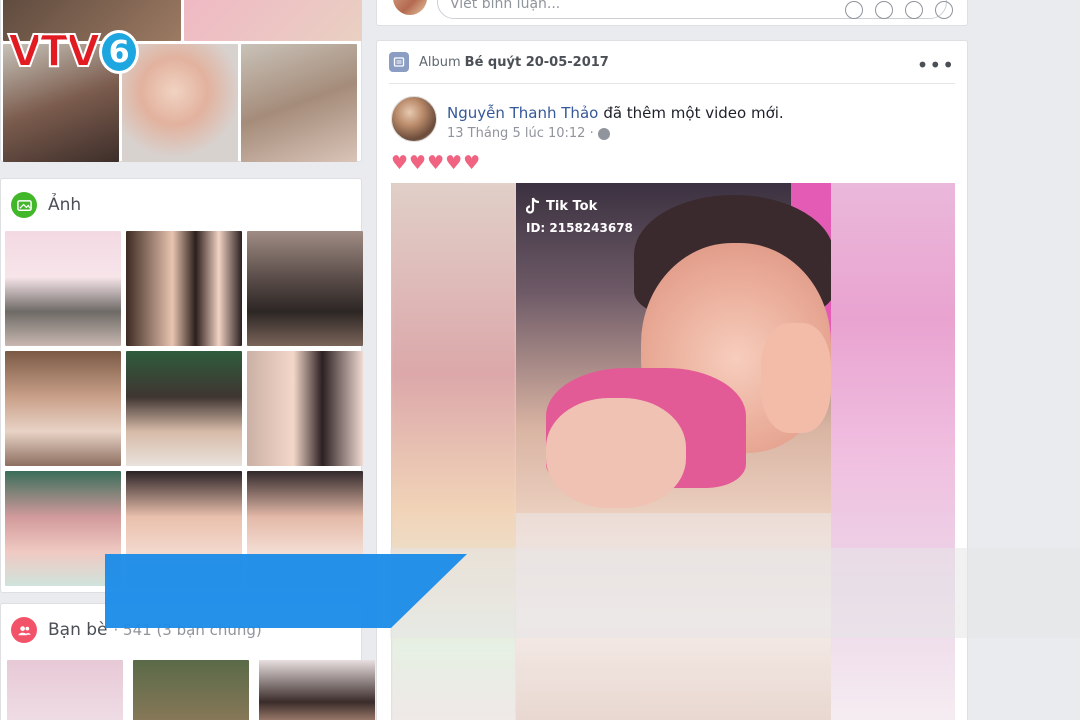  I want to click on tiktok-id: ID: 2158243678, so click(579, 228).